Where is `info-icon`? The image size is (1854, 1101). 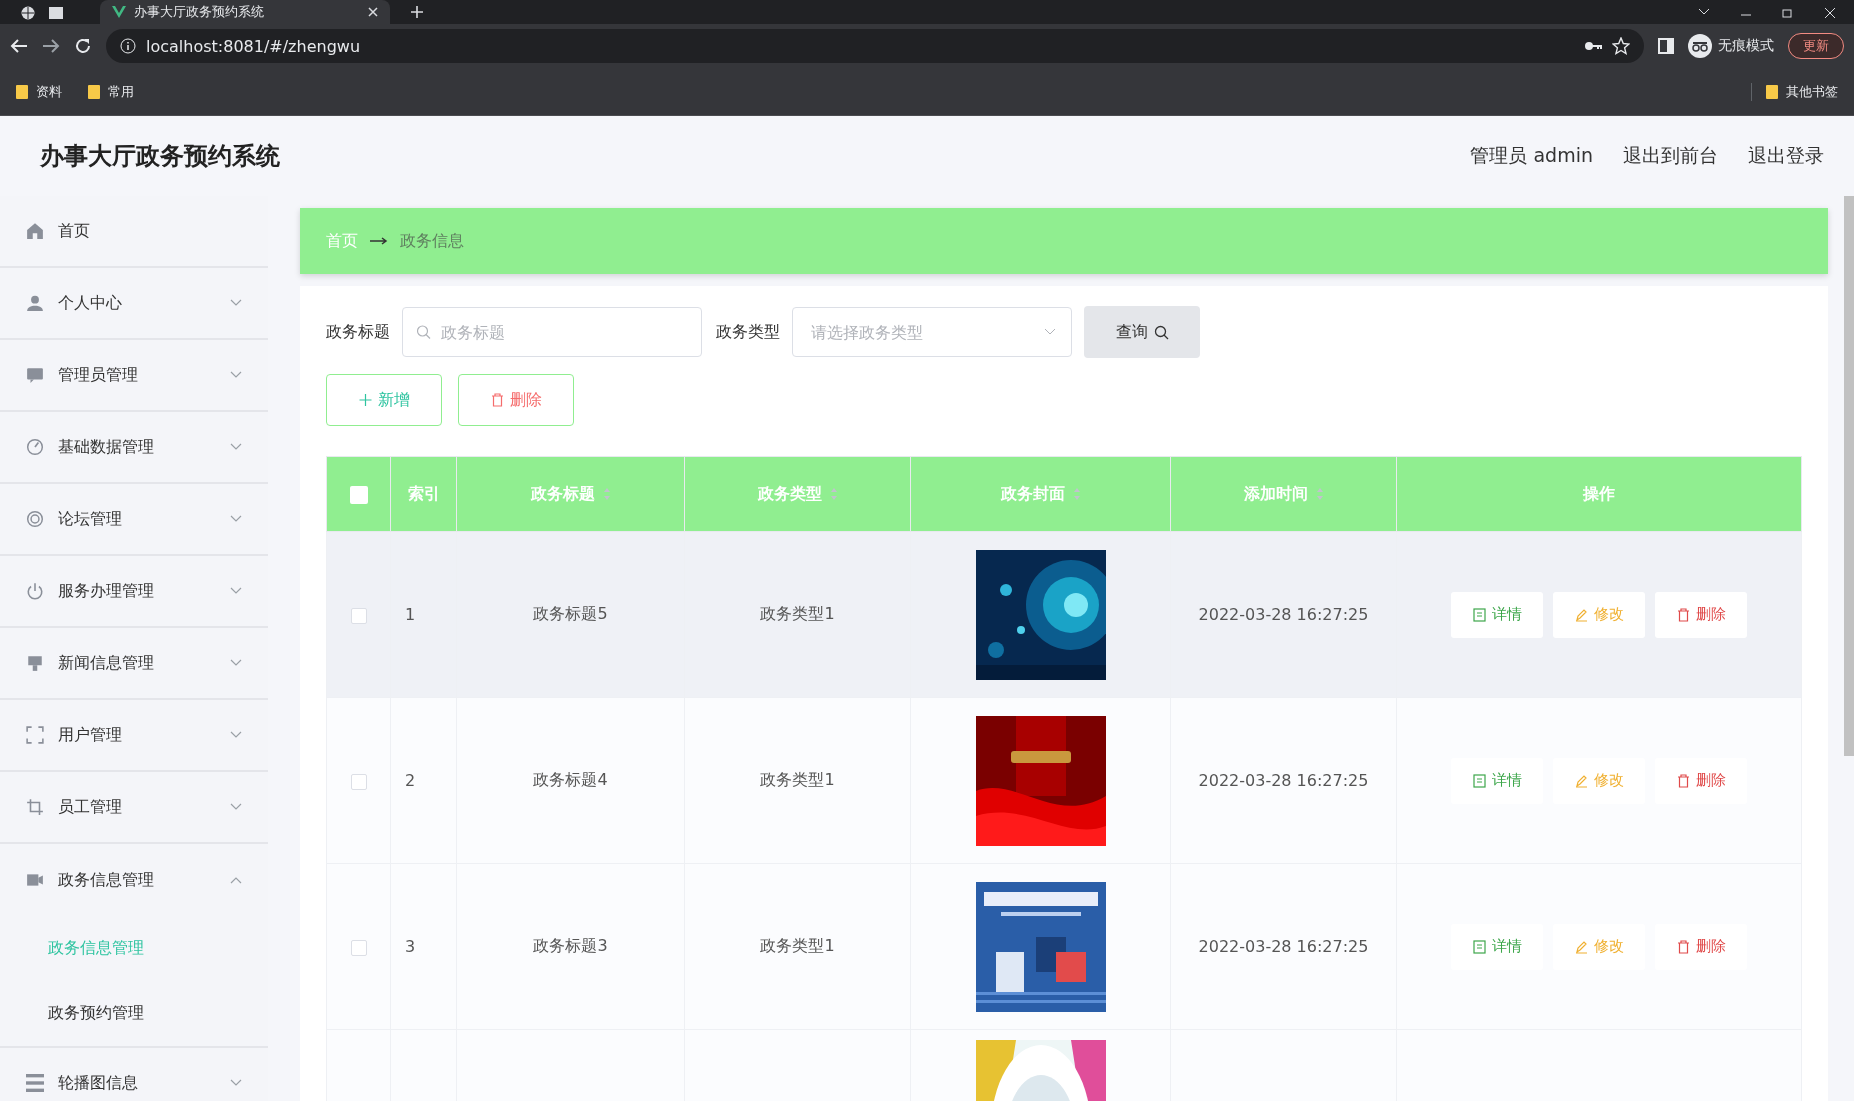
info-icon is located at coordinates (128, 46).